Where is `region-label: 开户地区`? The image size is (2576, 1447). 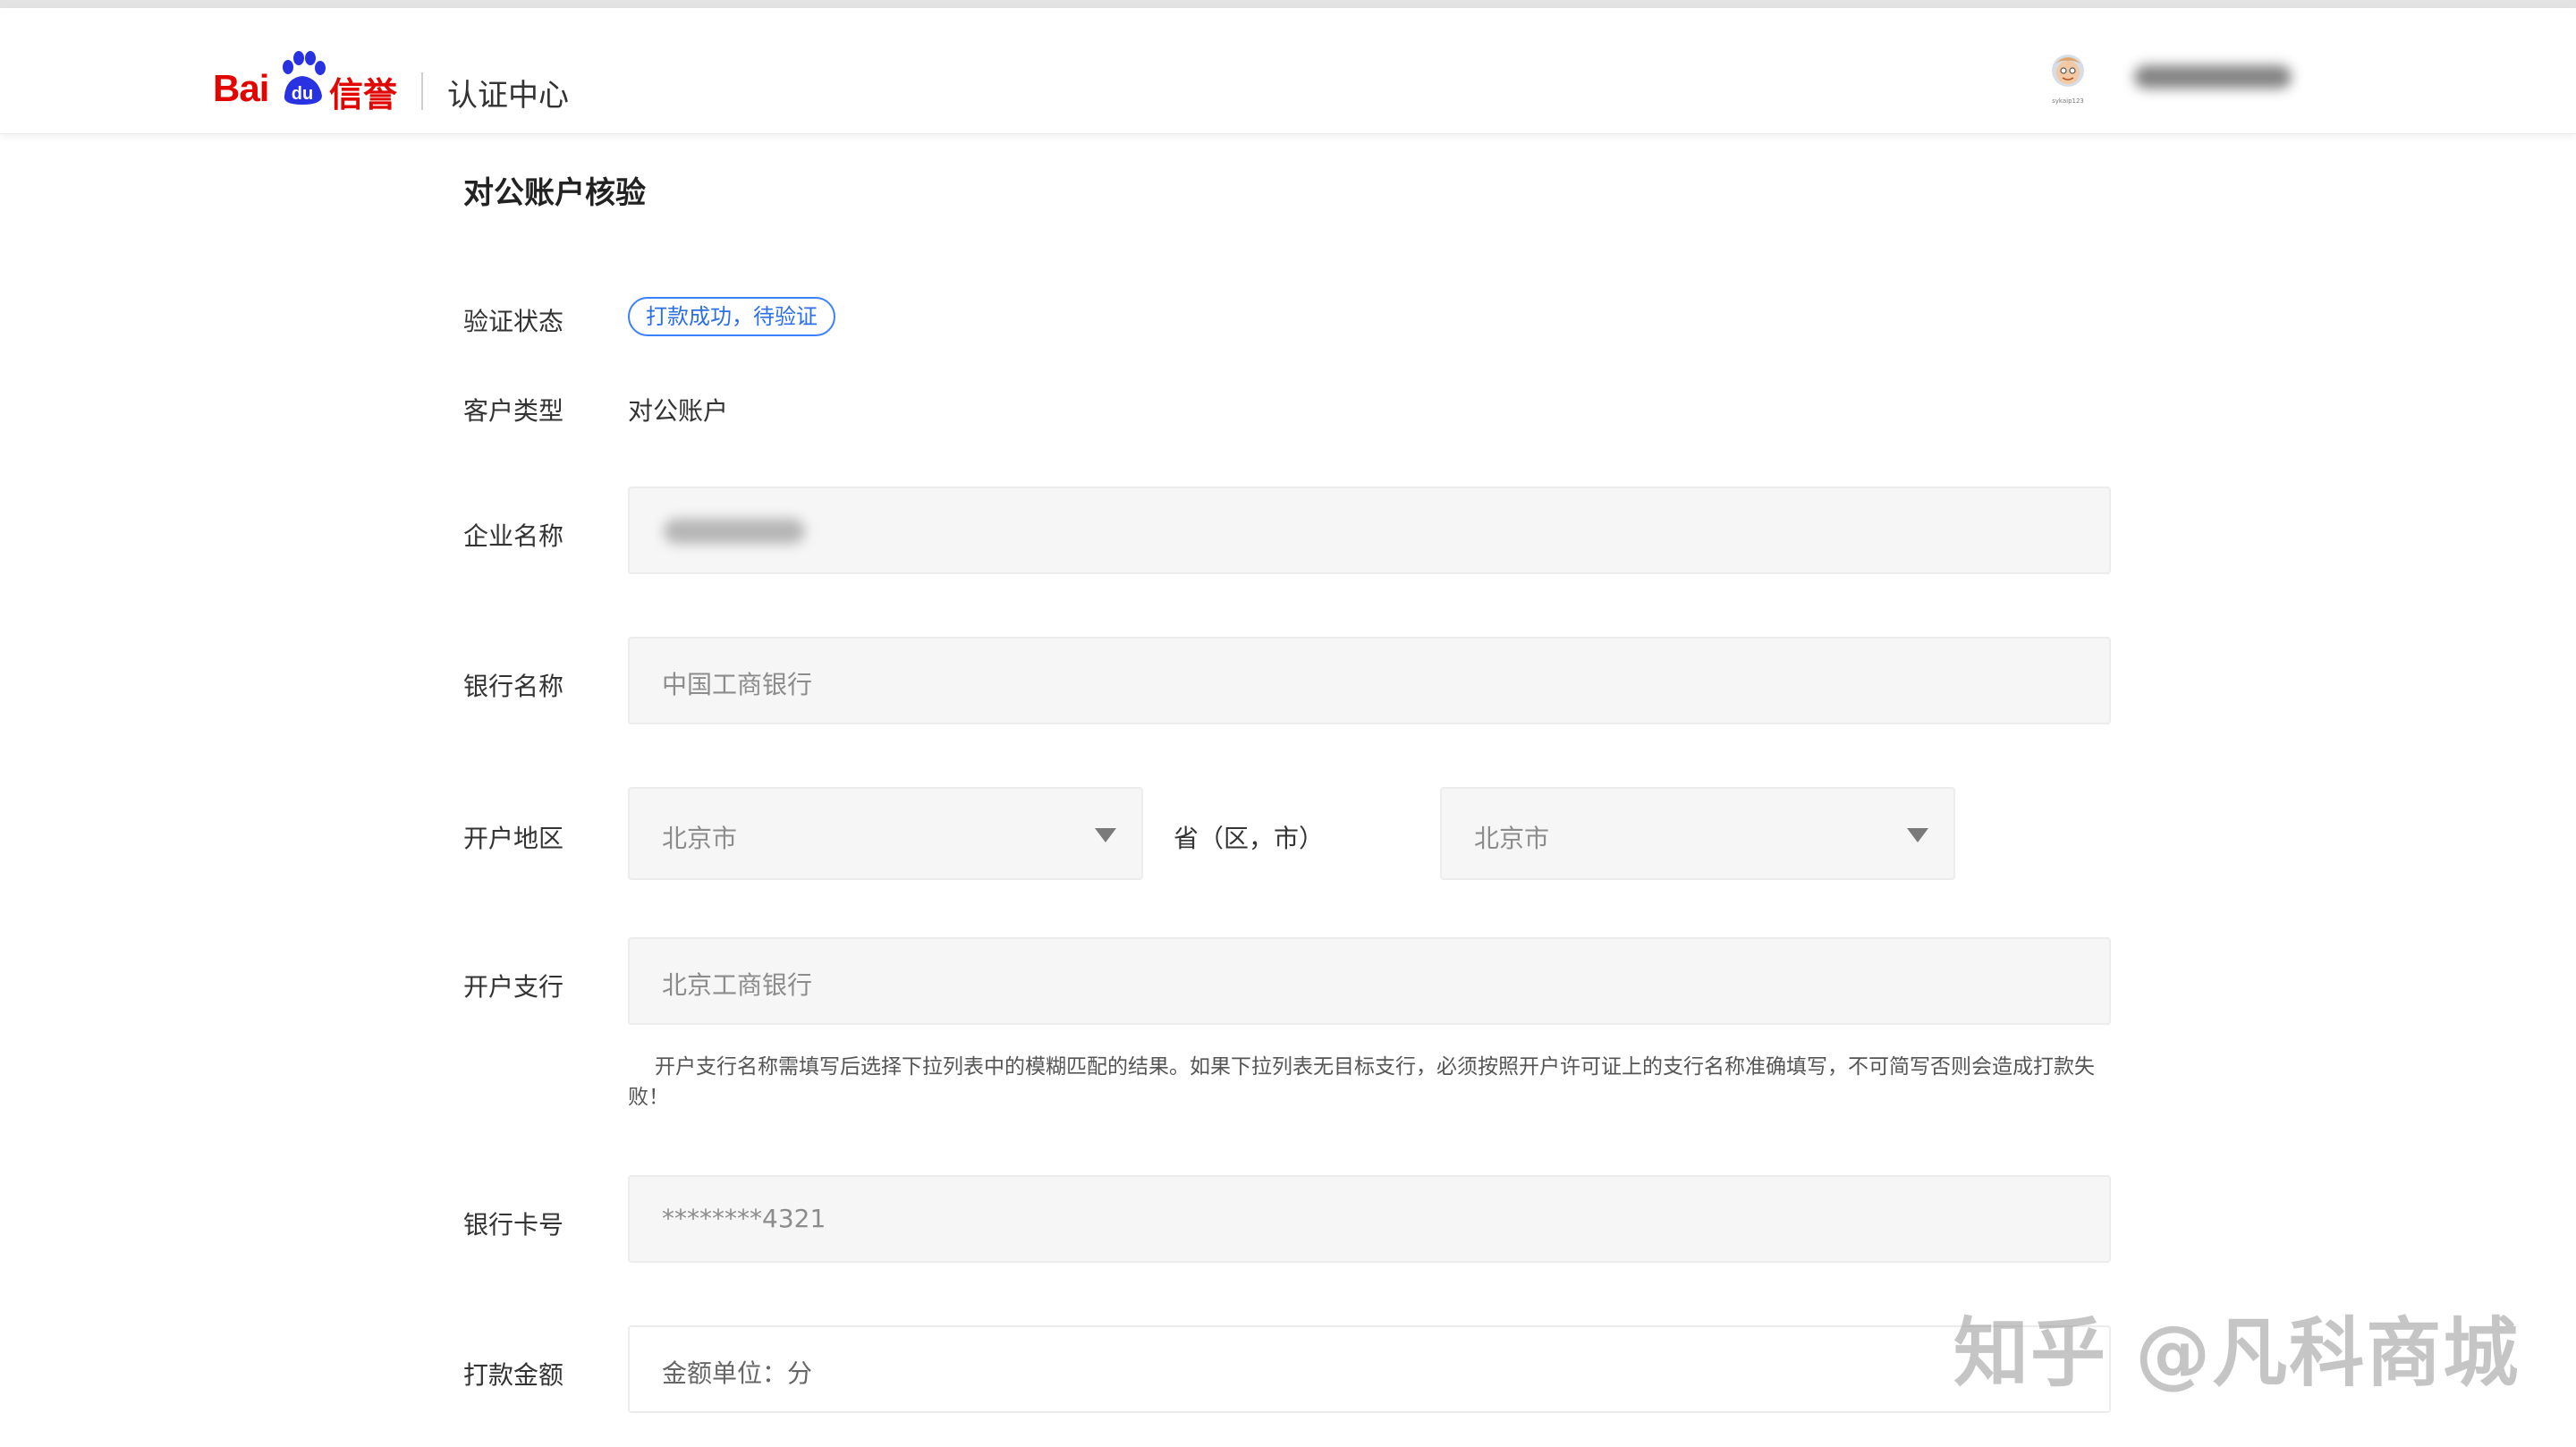
region-label: 开户地区 is located at coordinates (513, 838).